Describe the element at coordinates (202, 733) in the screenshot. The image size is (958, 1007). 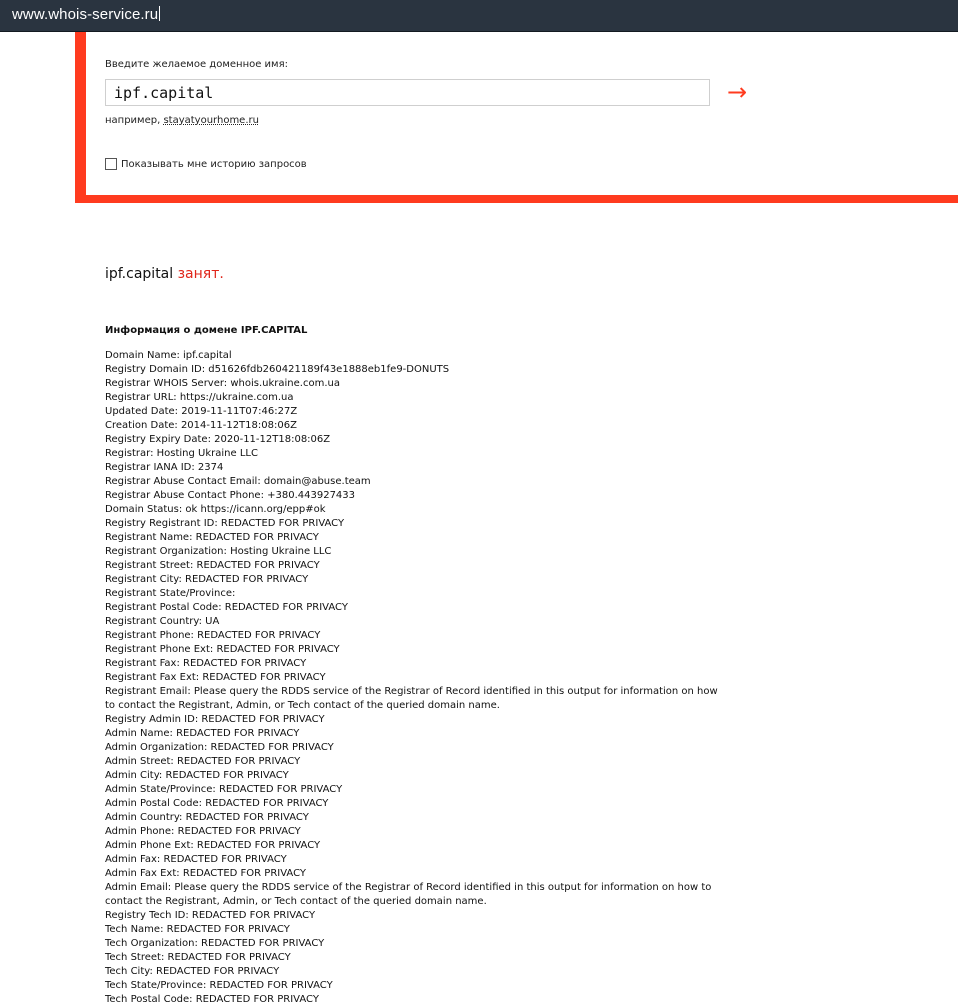
I see `whois-line: Admin Name: REDACTED FOR PRIVACY` at that location.